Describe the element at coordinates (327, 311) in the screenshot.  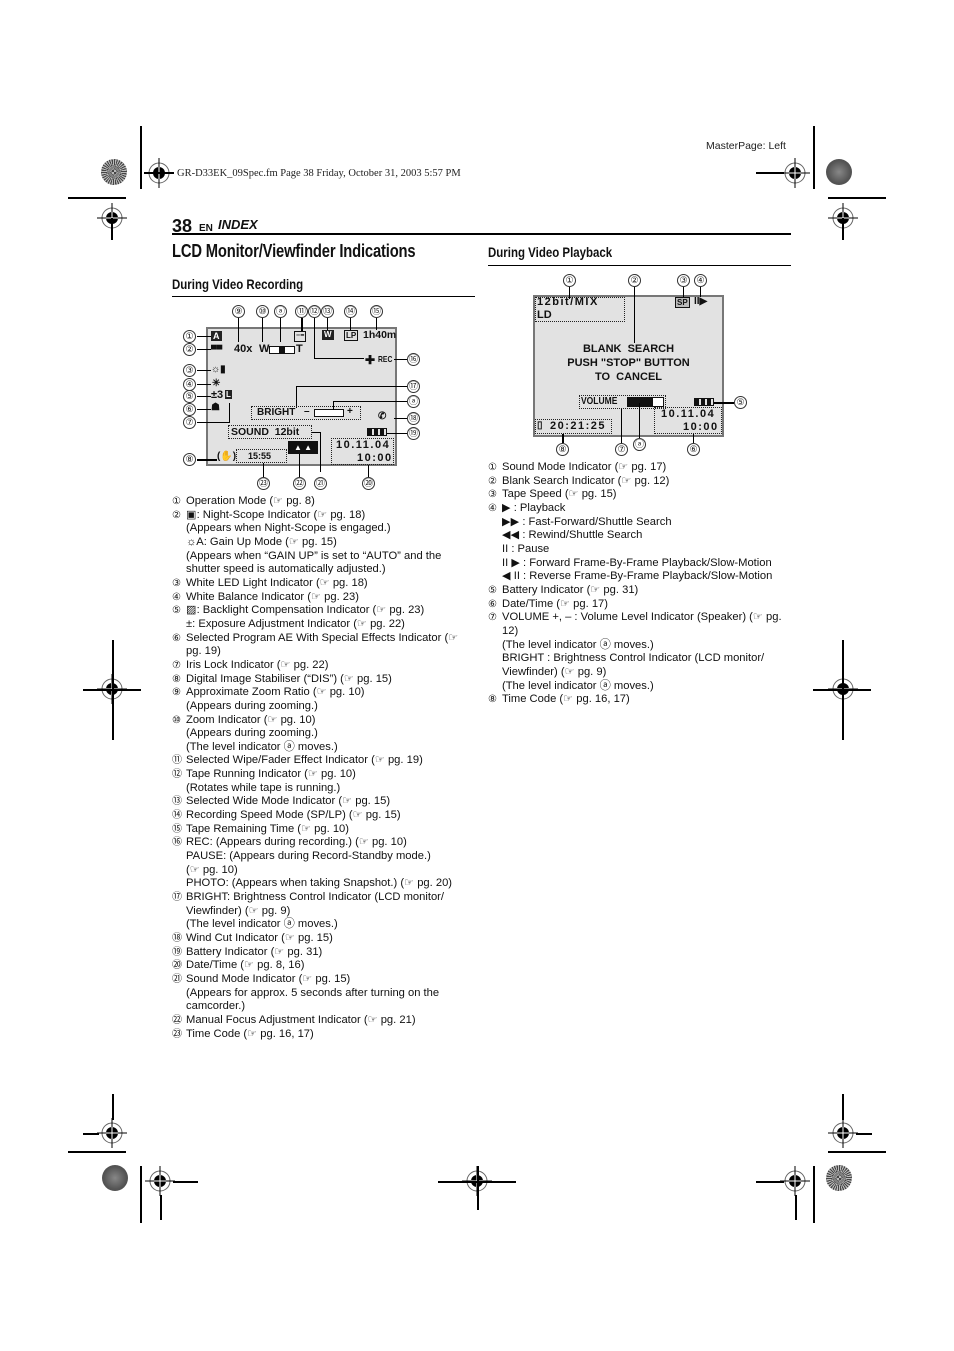
I see `callout-13: ⑬` at that location.